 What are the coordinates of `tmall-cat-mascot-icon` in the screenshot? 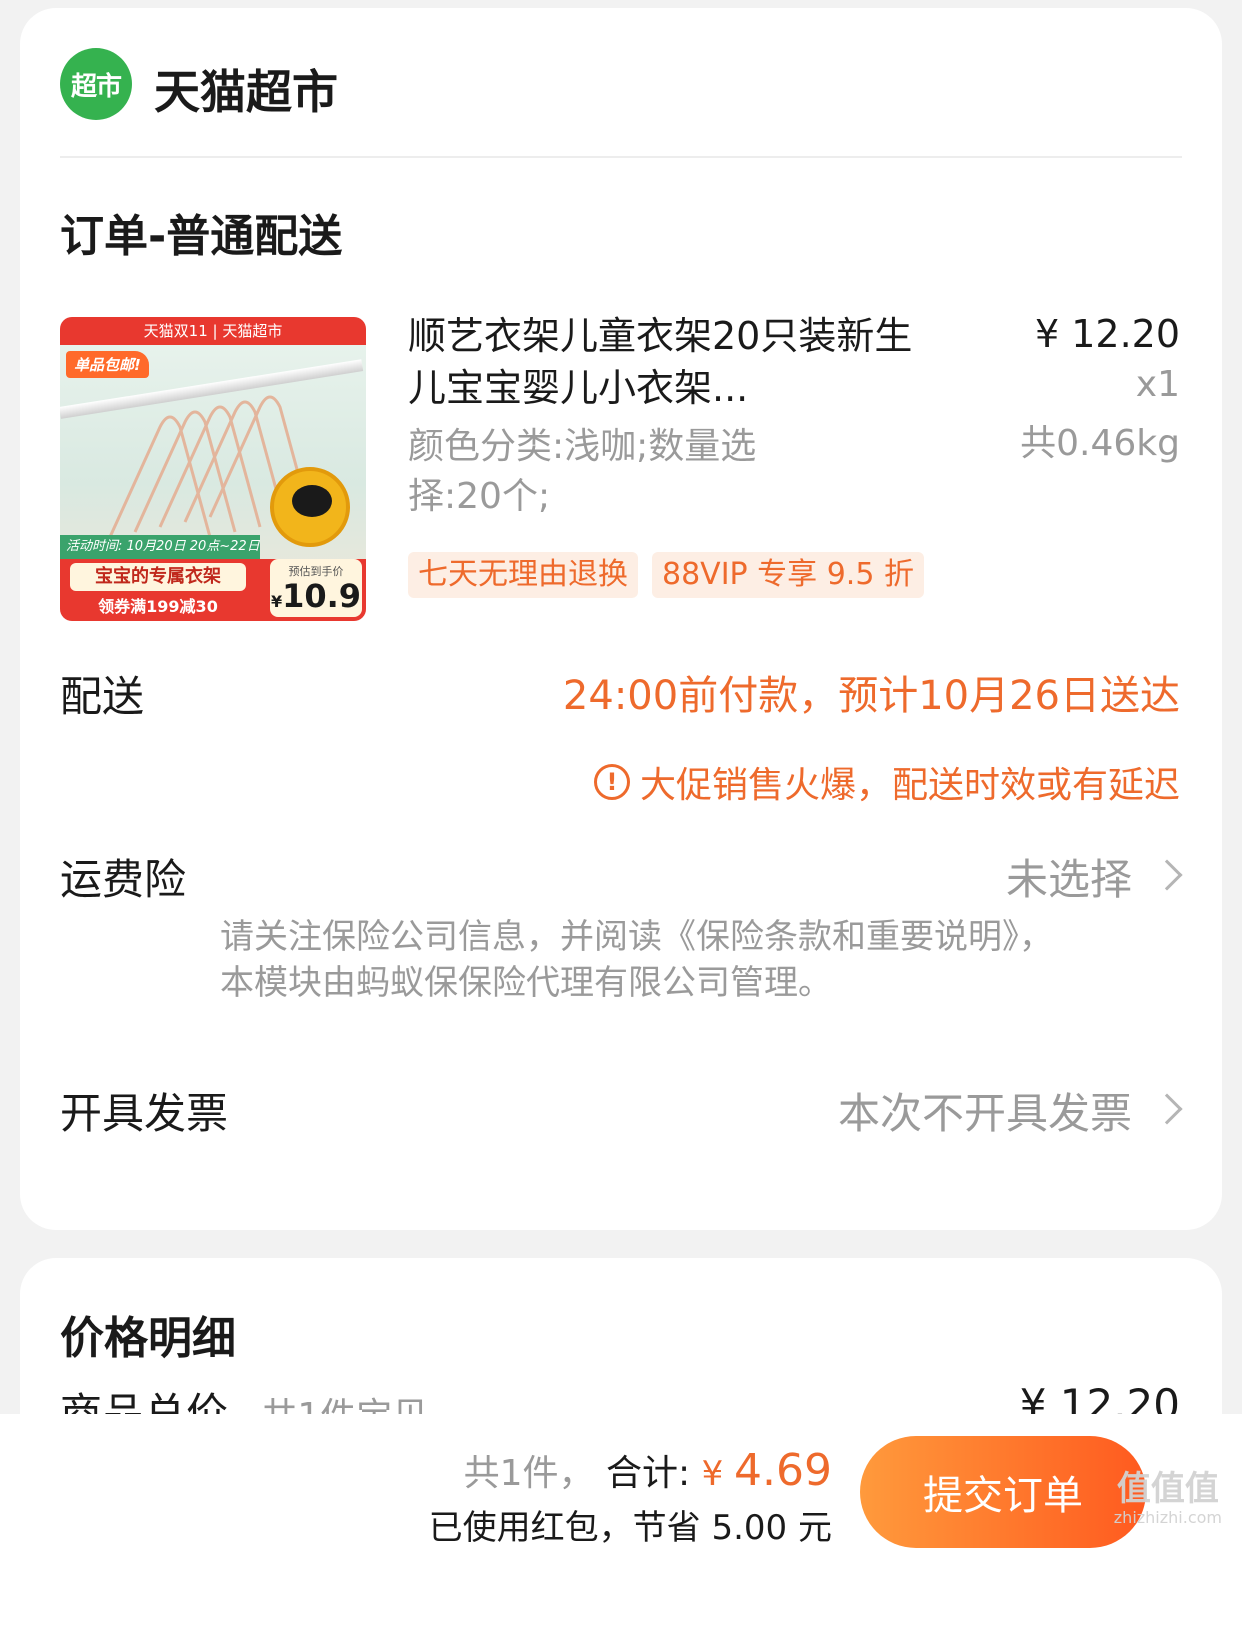 It's located at (310, 507).